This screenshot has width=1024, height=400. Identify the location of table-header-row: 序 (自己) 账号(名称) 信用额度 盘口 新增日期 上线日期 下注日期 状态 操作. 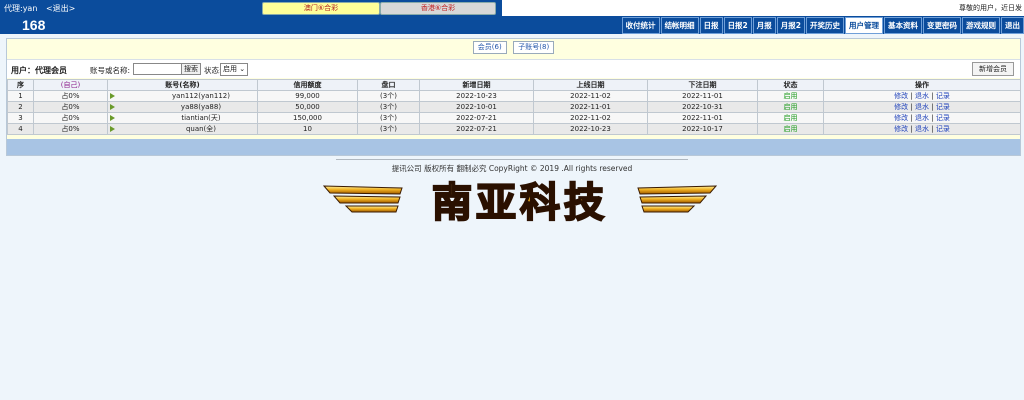
(514, 85).